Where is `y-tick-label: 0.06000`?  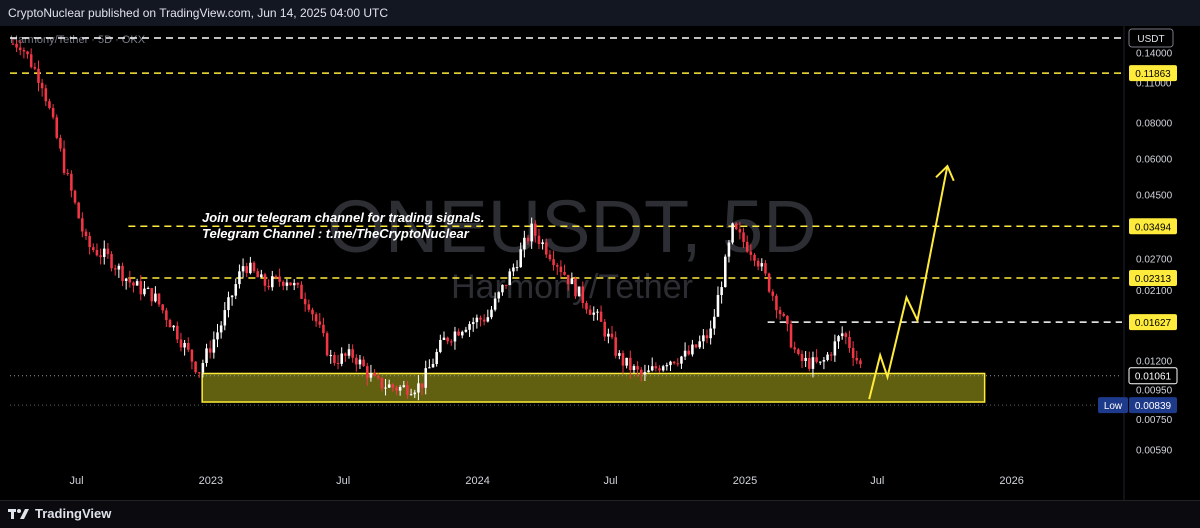 y-tick-label: 0.06000 is located at coordinates (1154, 160).